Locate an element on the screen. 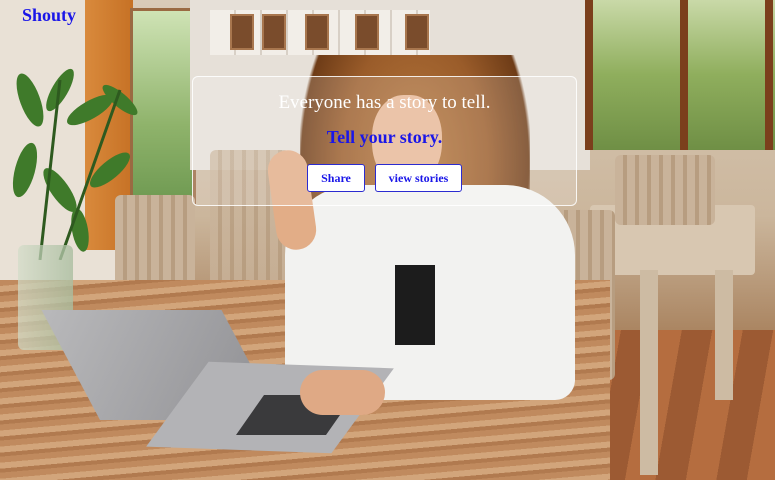 Image resolution: width=775 pixels, height=480 pixels. hero-heading: Everyone has a story to tell. is located at coordinates (384, 102).